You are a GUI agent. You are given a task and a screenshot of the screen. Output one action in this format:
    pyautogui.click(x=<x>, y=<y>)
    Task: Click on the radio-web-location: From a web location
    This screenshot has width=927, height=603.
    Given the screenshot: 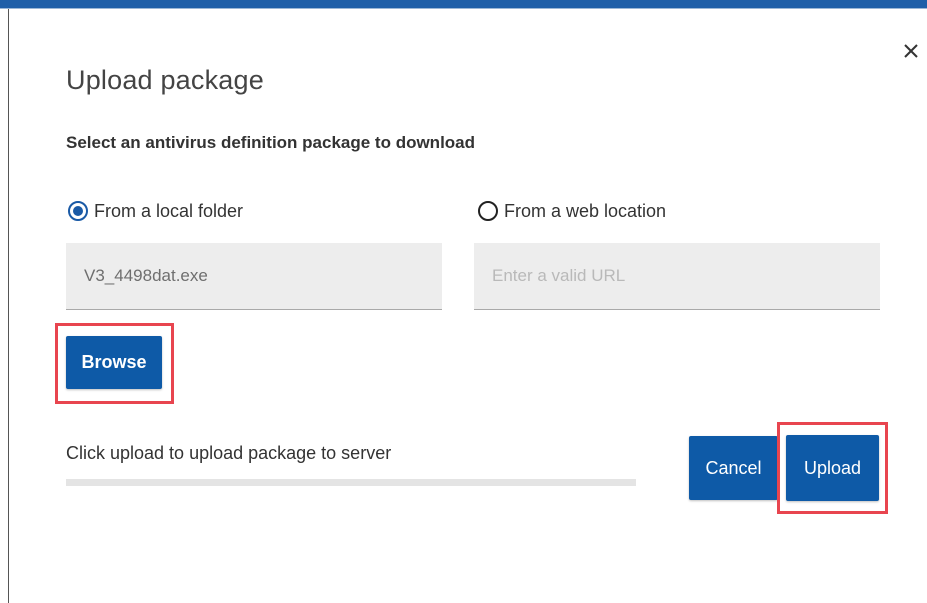 What is the action you would take?
    pyautogui.click(x=572, y=211)
    